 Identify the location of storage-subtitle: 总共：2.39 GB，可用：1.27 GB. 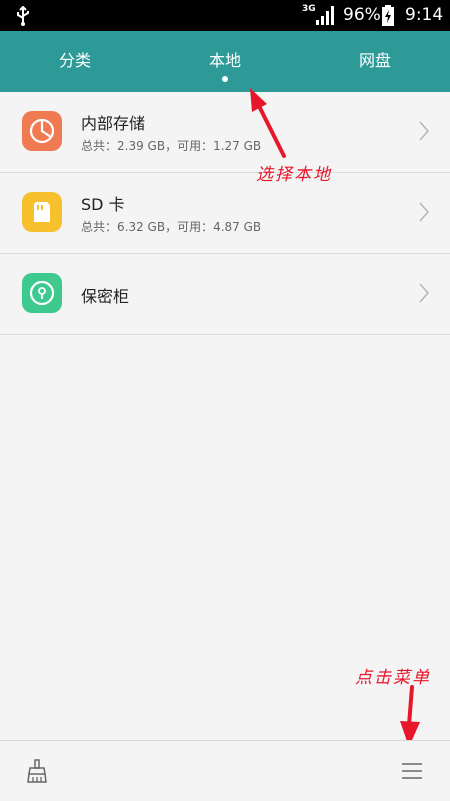
(171, 146).